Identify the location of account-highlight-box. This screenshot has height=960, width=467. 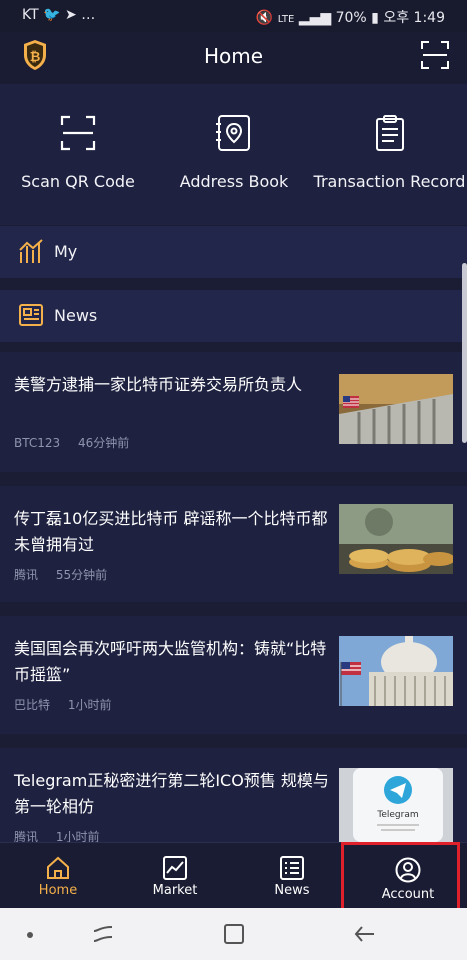
(400, 877).